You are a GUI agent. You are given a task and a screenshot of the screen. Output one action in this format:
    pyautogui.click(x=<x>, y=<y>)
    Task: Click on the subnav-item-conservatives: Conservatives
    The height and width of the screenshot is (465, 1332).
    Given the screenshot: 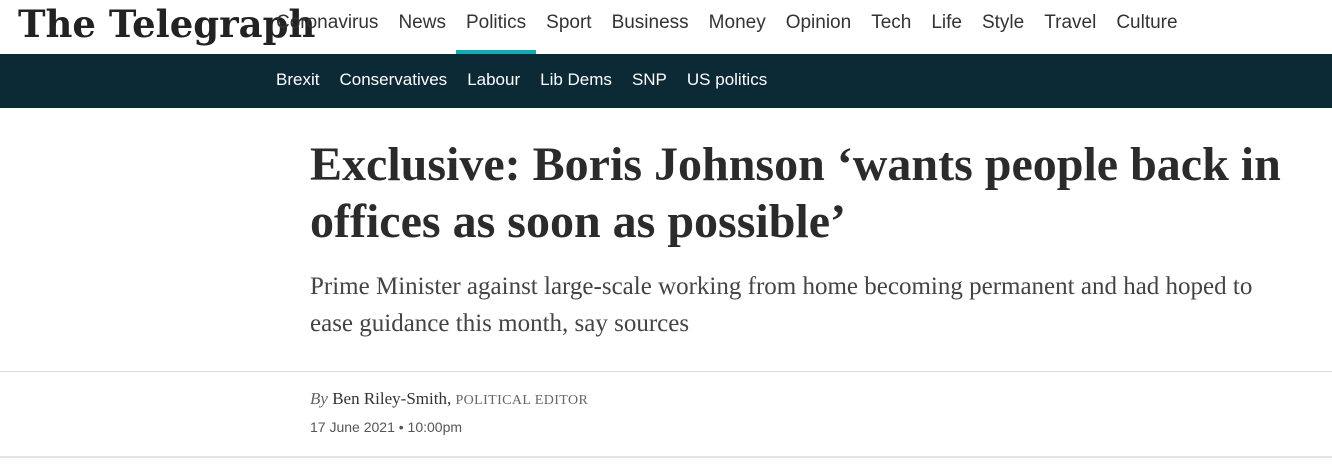 What is the action you would take?
    pyautogui.click(x=393, y=81)
    